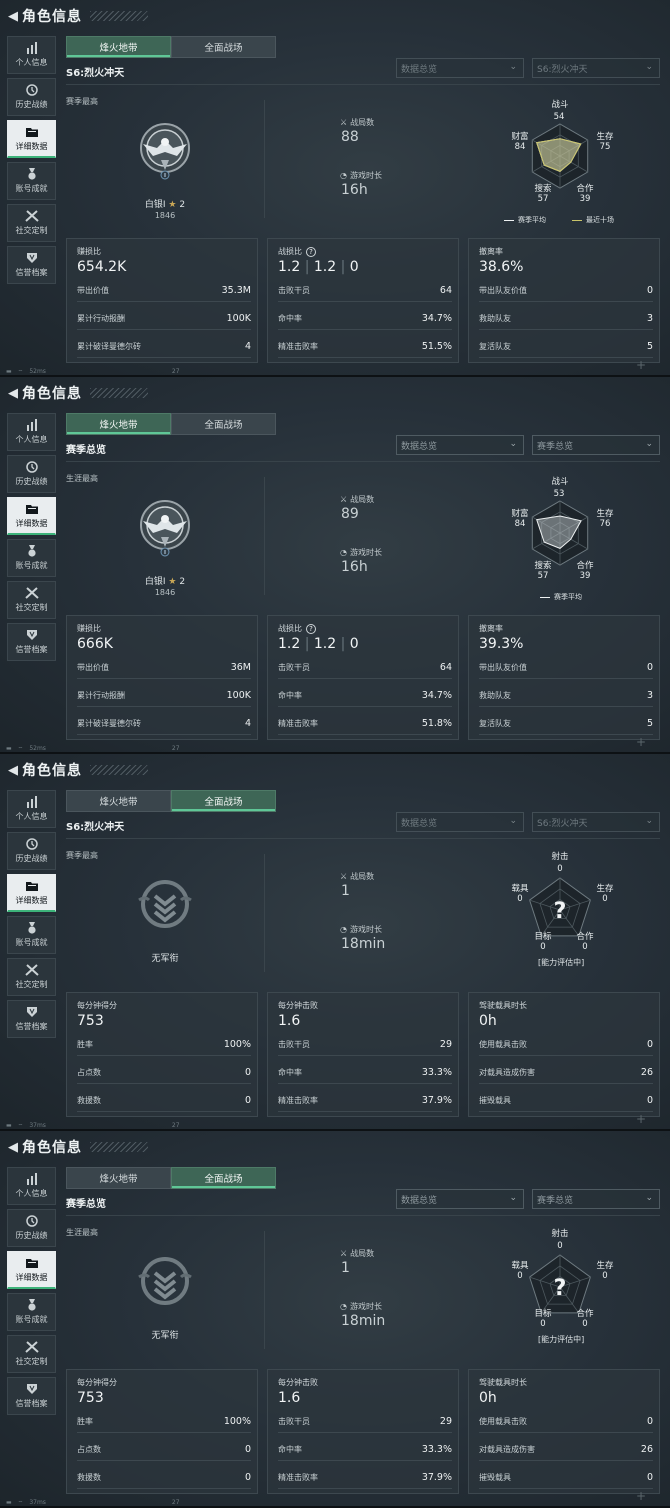  I want to click on badge-icon, so click(32, 1389).